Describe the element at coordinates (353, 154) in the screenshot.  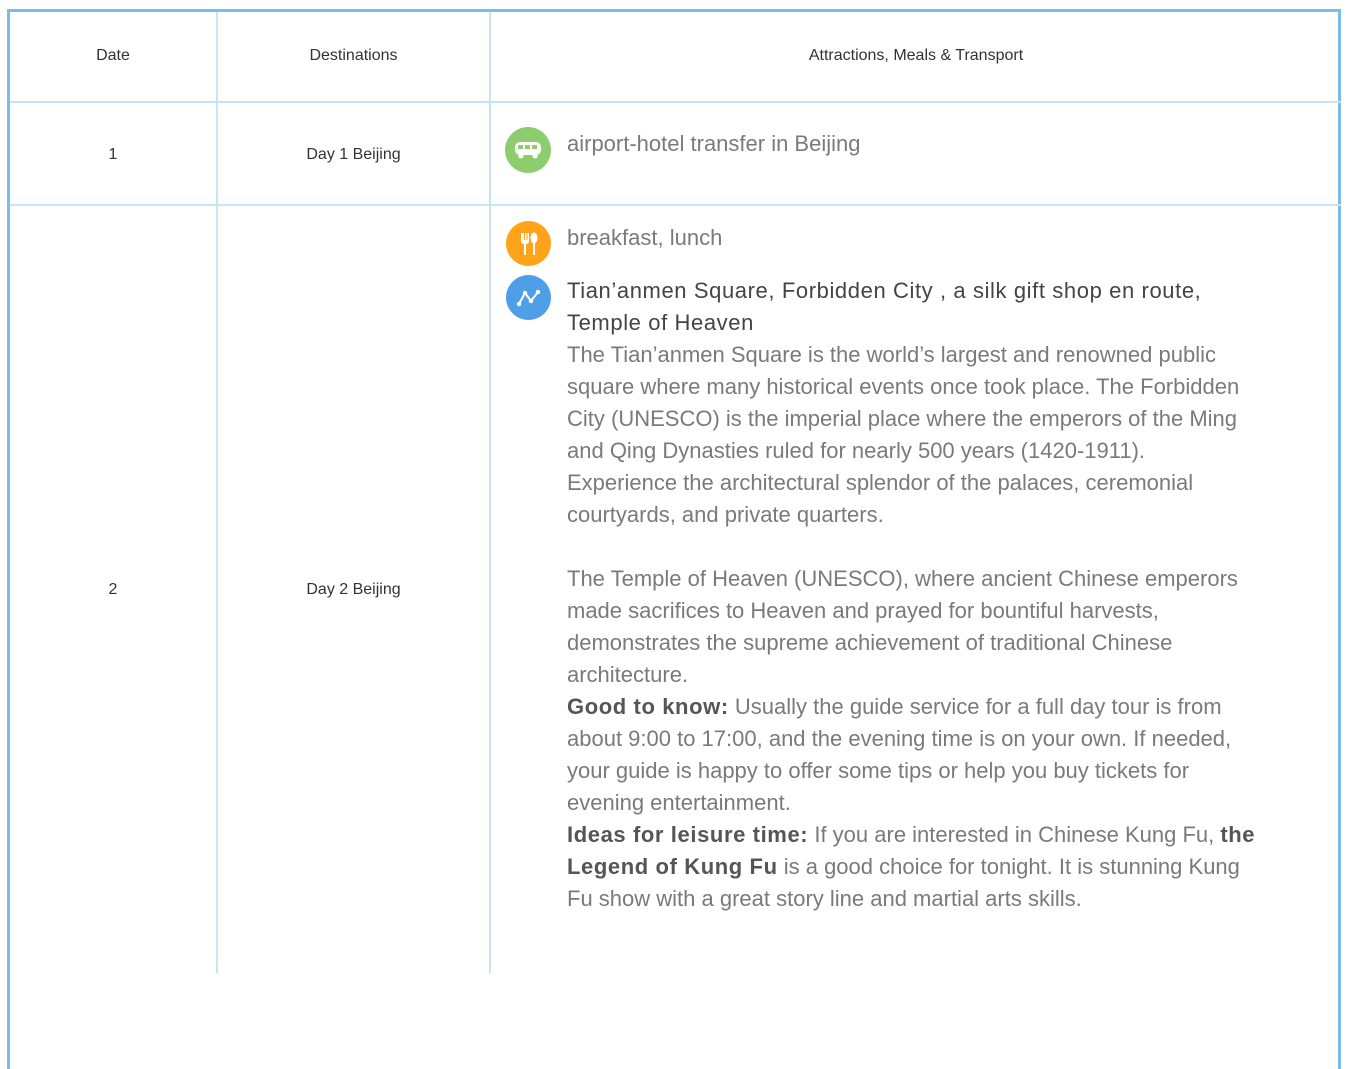
I see `row-1-destination: Day 1 Beijing` at that location.